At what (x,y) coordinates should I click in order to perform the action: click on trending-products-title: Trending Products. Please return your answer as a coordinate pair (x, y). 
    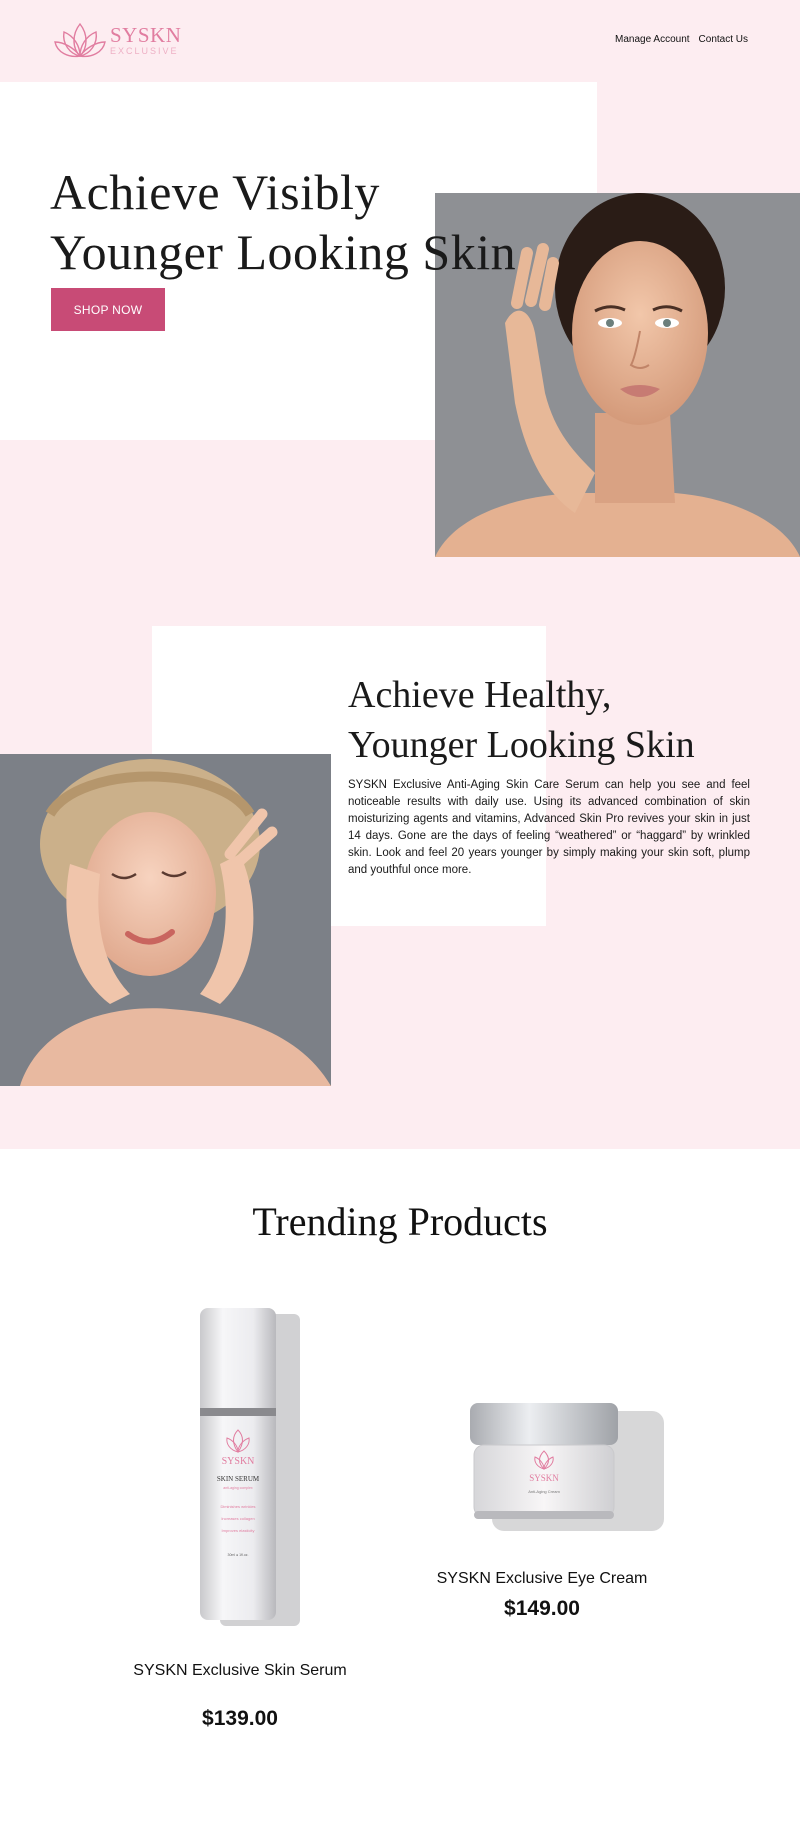
    Looking at the image, I should click on (400, 1221).